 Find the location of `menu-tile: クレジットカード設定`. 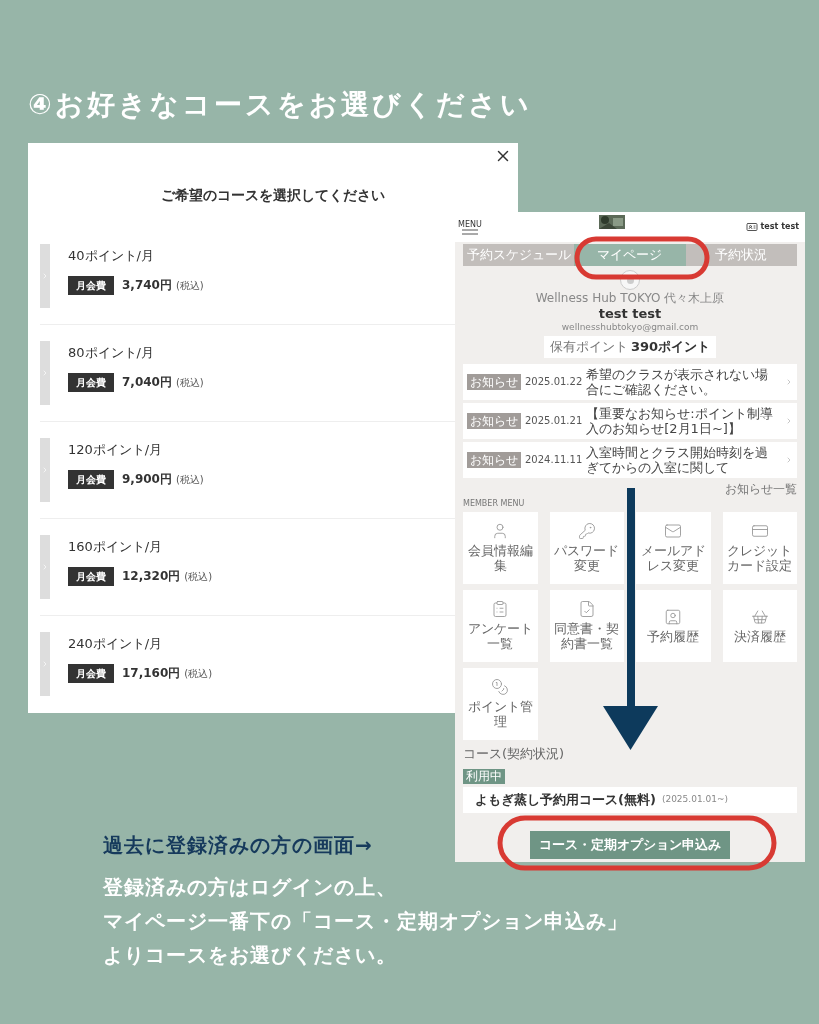

menu-tile: クレジットカード設定 is located at coordinates (759, 547).